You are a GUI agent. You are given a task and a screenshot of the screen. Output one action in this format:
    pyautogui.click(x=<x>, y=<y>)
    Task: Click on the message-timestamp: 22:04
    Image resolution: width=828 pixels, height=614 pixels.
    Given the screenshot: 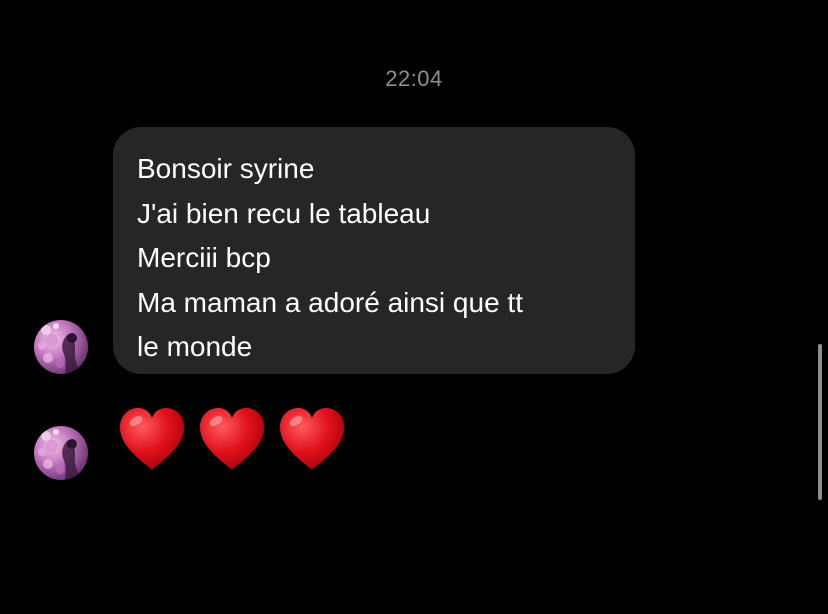 What is the action you would take?
    pyautogui.click(x=414, y=78)
    